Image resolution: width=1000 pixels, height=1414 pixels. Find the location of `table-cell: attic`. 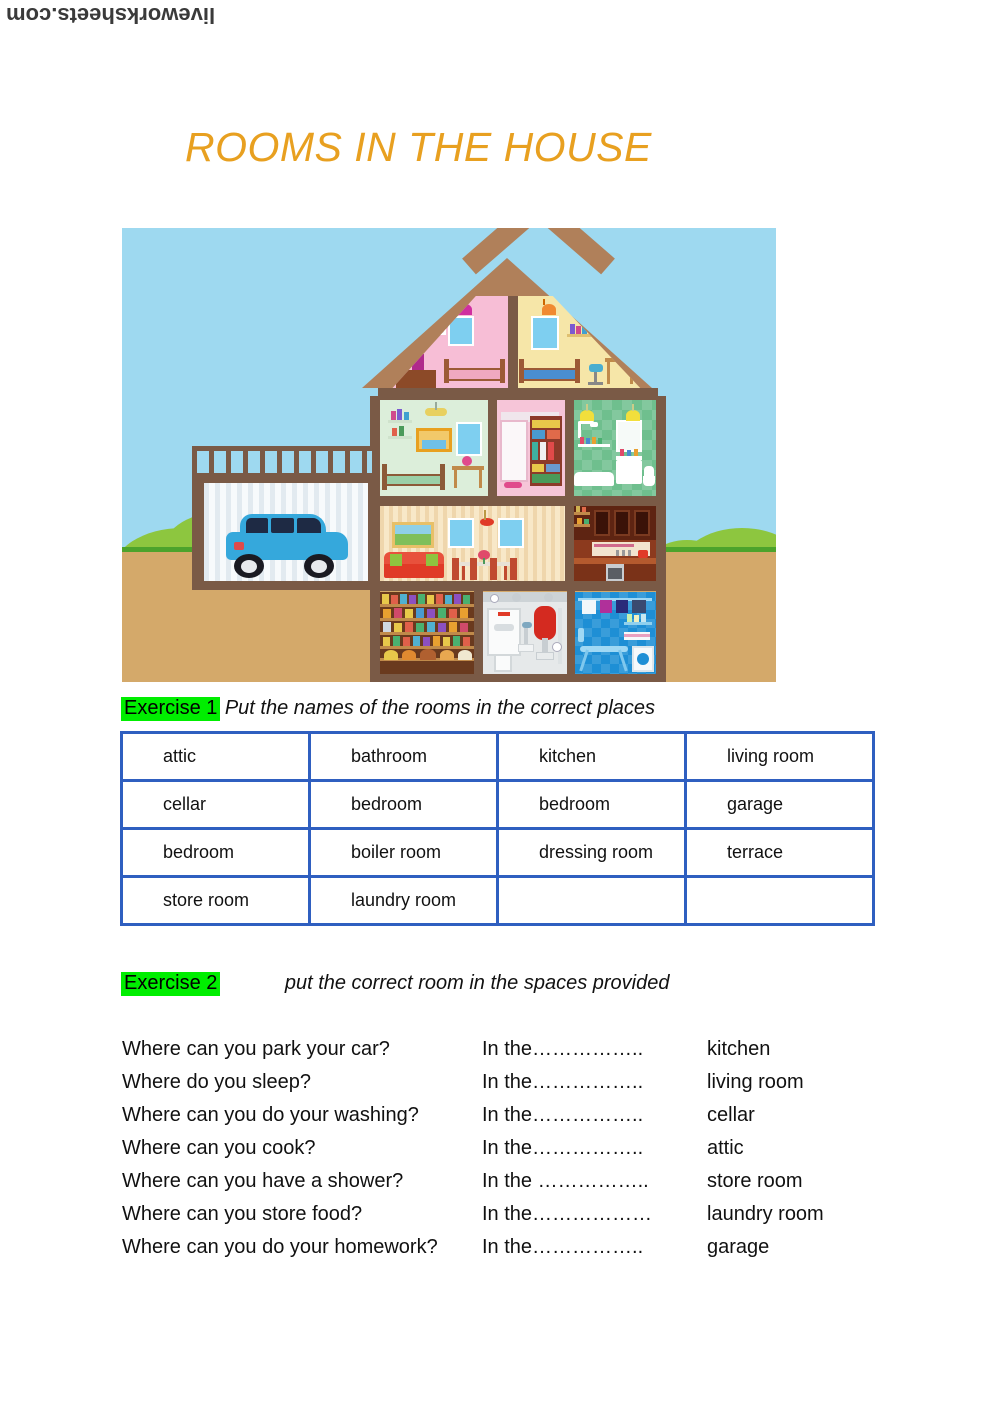

table-cell: attic is located at coordinates (215, 756).